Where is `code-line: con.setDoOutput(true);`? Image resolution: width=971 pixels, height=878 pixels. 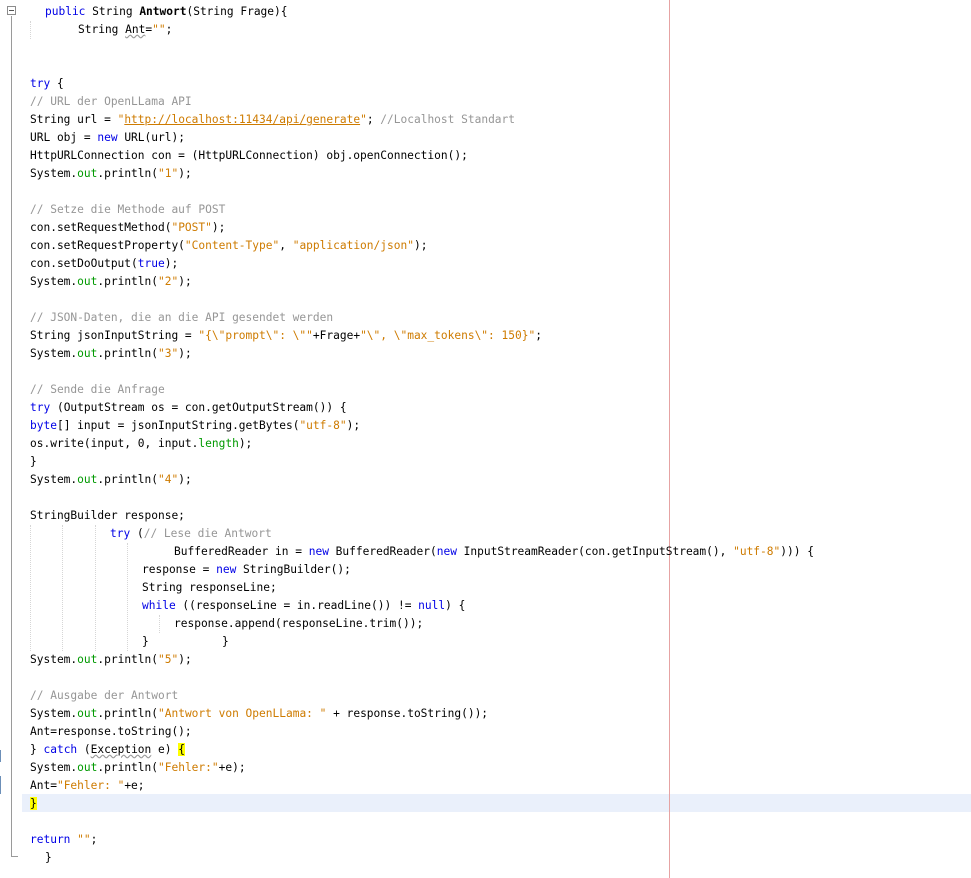
code-line: con.setDoOutput(true); is located at coordinates (104, 264).